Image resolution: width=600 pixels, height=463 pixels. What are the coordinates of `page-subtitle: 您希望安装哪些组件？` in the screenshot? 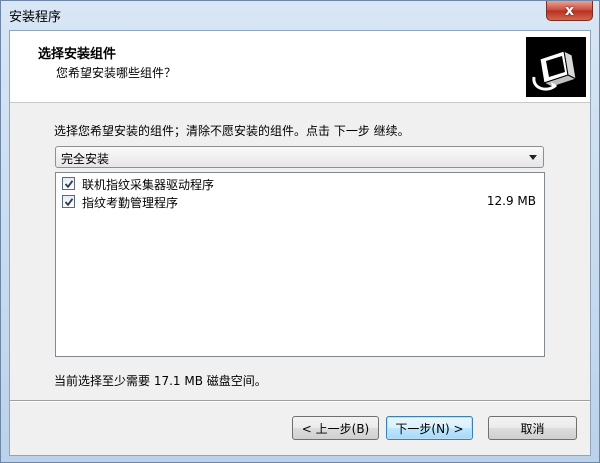 It's located at (116, 73).